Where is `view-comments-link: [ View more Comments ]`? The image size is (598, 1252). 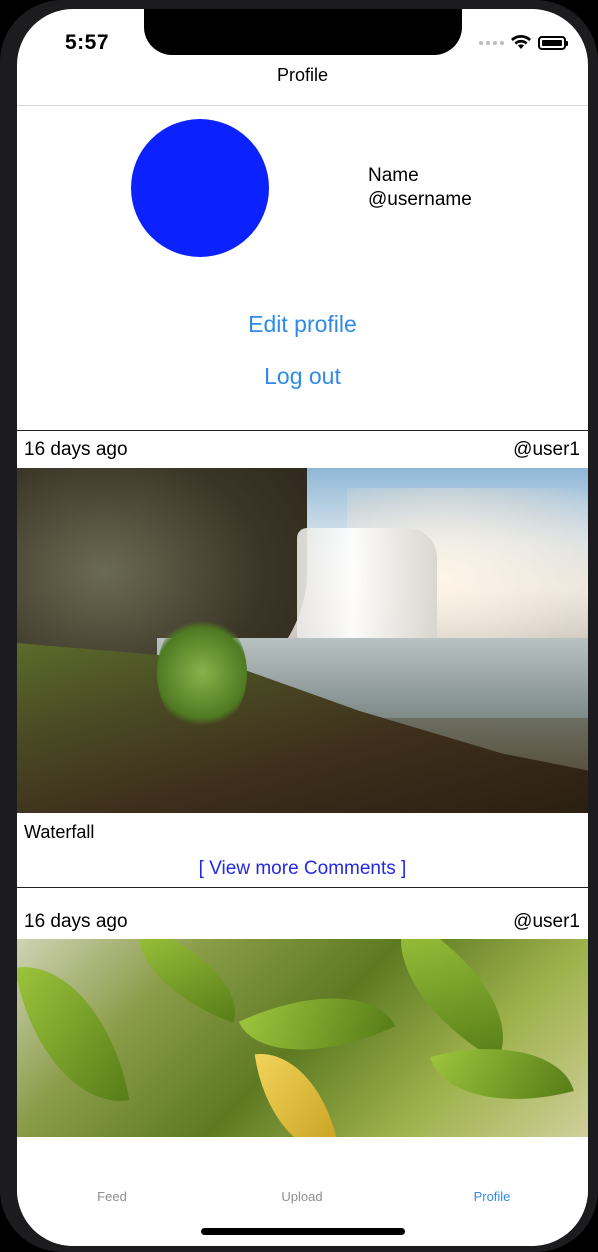 view-comments-link: [ View more Comments ] is located at coordinates (302, 869).